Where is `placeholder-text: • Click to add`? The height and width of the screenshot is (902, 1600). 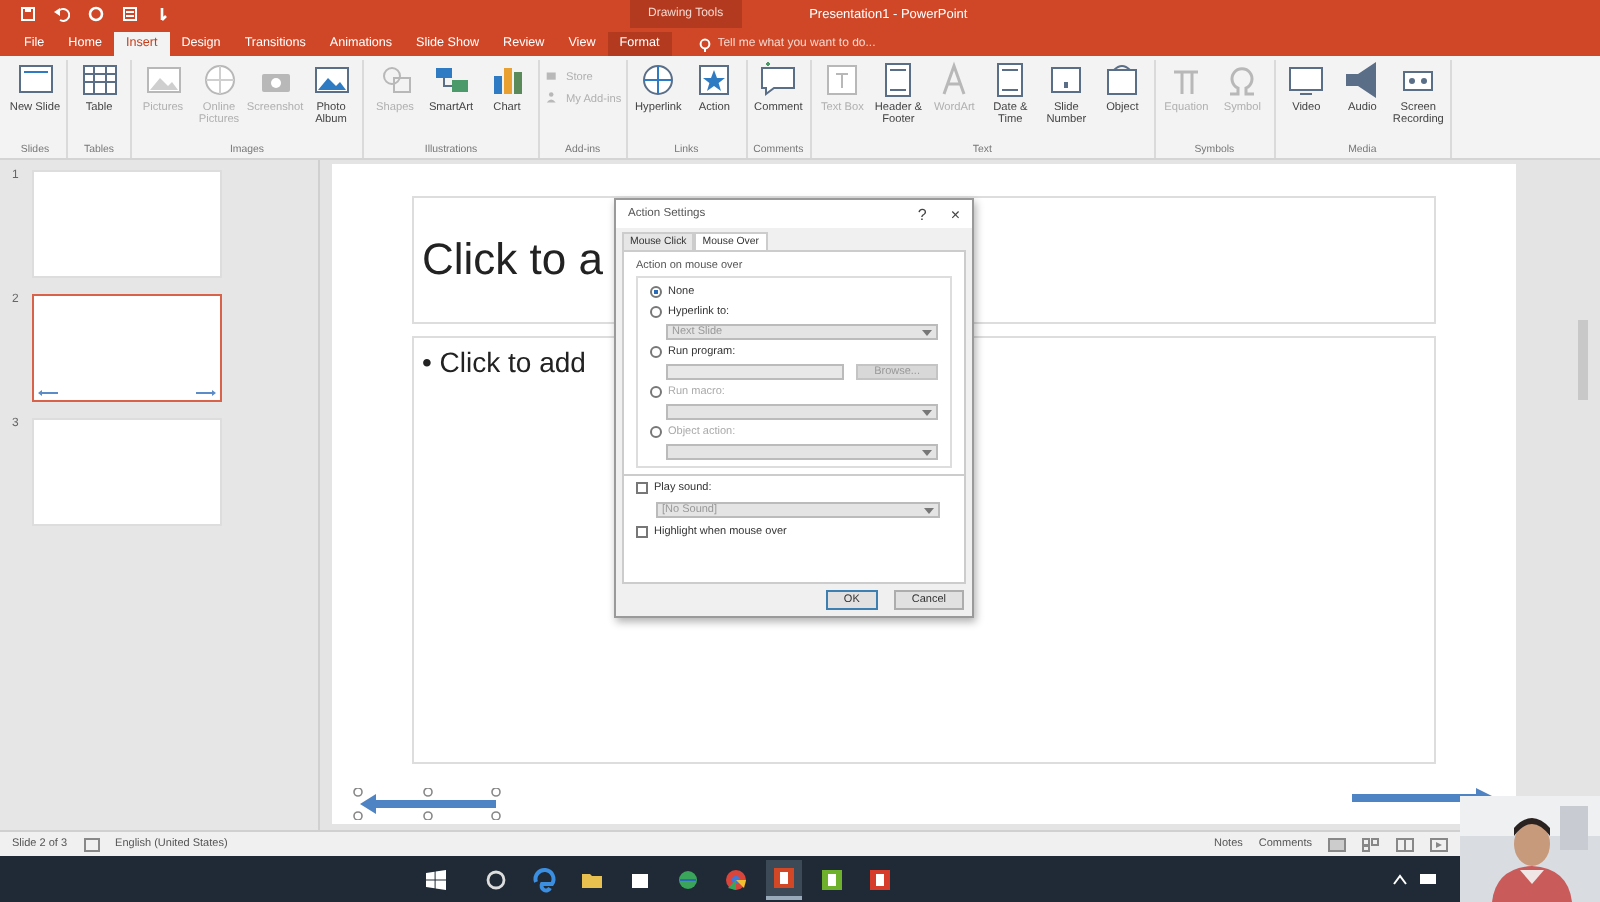
placeholder-text: • Click to add is located at coordinates (504, 362).